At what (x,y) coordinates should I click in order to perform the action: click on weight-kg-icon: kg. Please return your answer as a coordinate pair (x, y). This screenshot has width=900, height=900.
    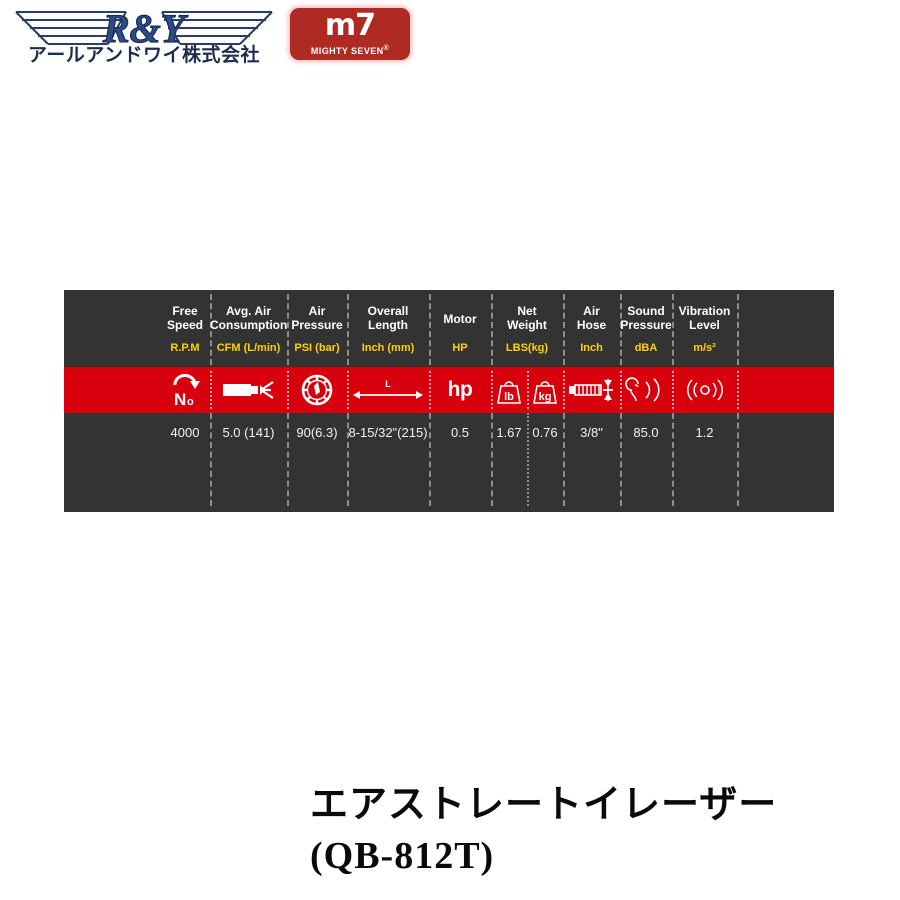
    Looking at the image, I should click on (545, 390).